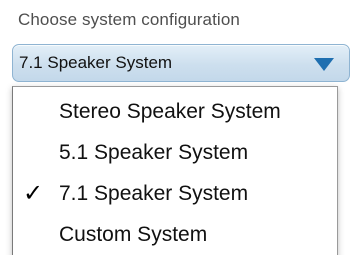  Describe the element at coordinates (181, 63) in the screenshot. I see `system-configuration-select: 7.1 Speaker System` at that location.